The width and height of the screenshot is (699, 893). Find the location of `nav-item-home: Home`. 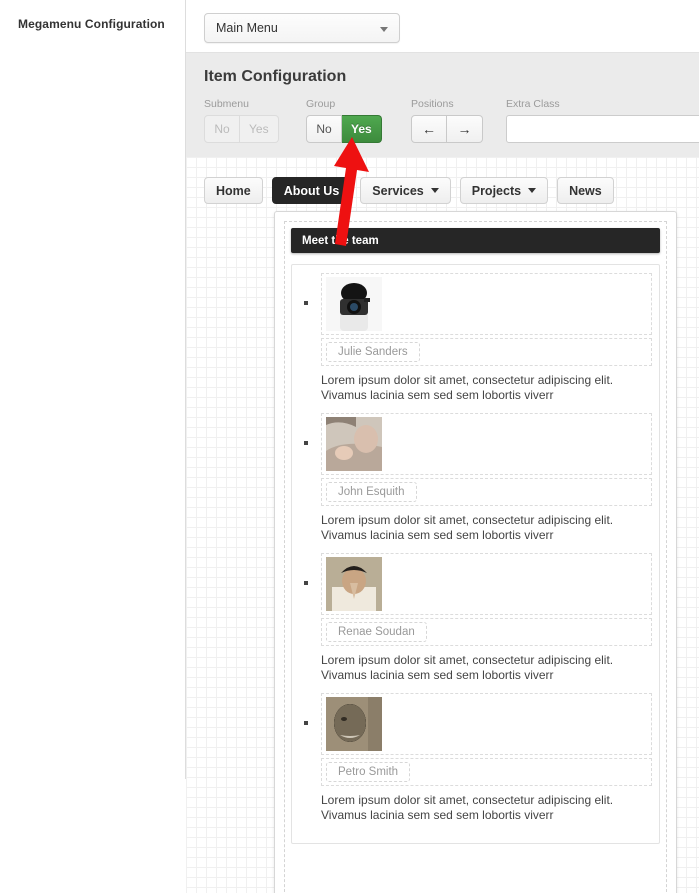

nav-item-home: Home is located at coordinates (233, 190).